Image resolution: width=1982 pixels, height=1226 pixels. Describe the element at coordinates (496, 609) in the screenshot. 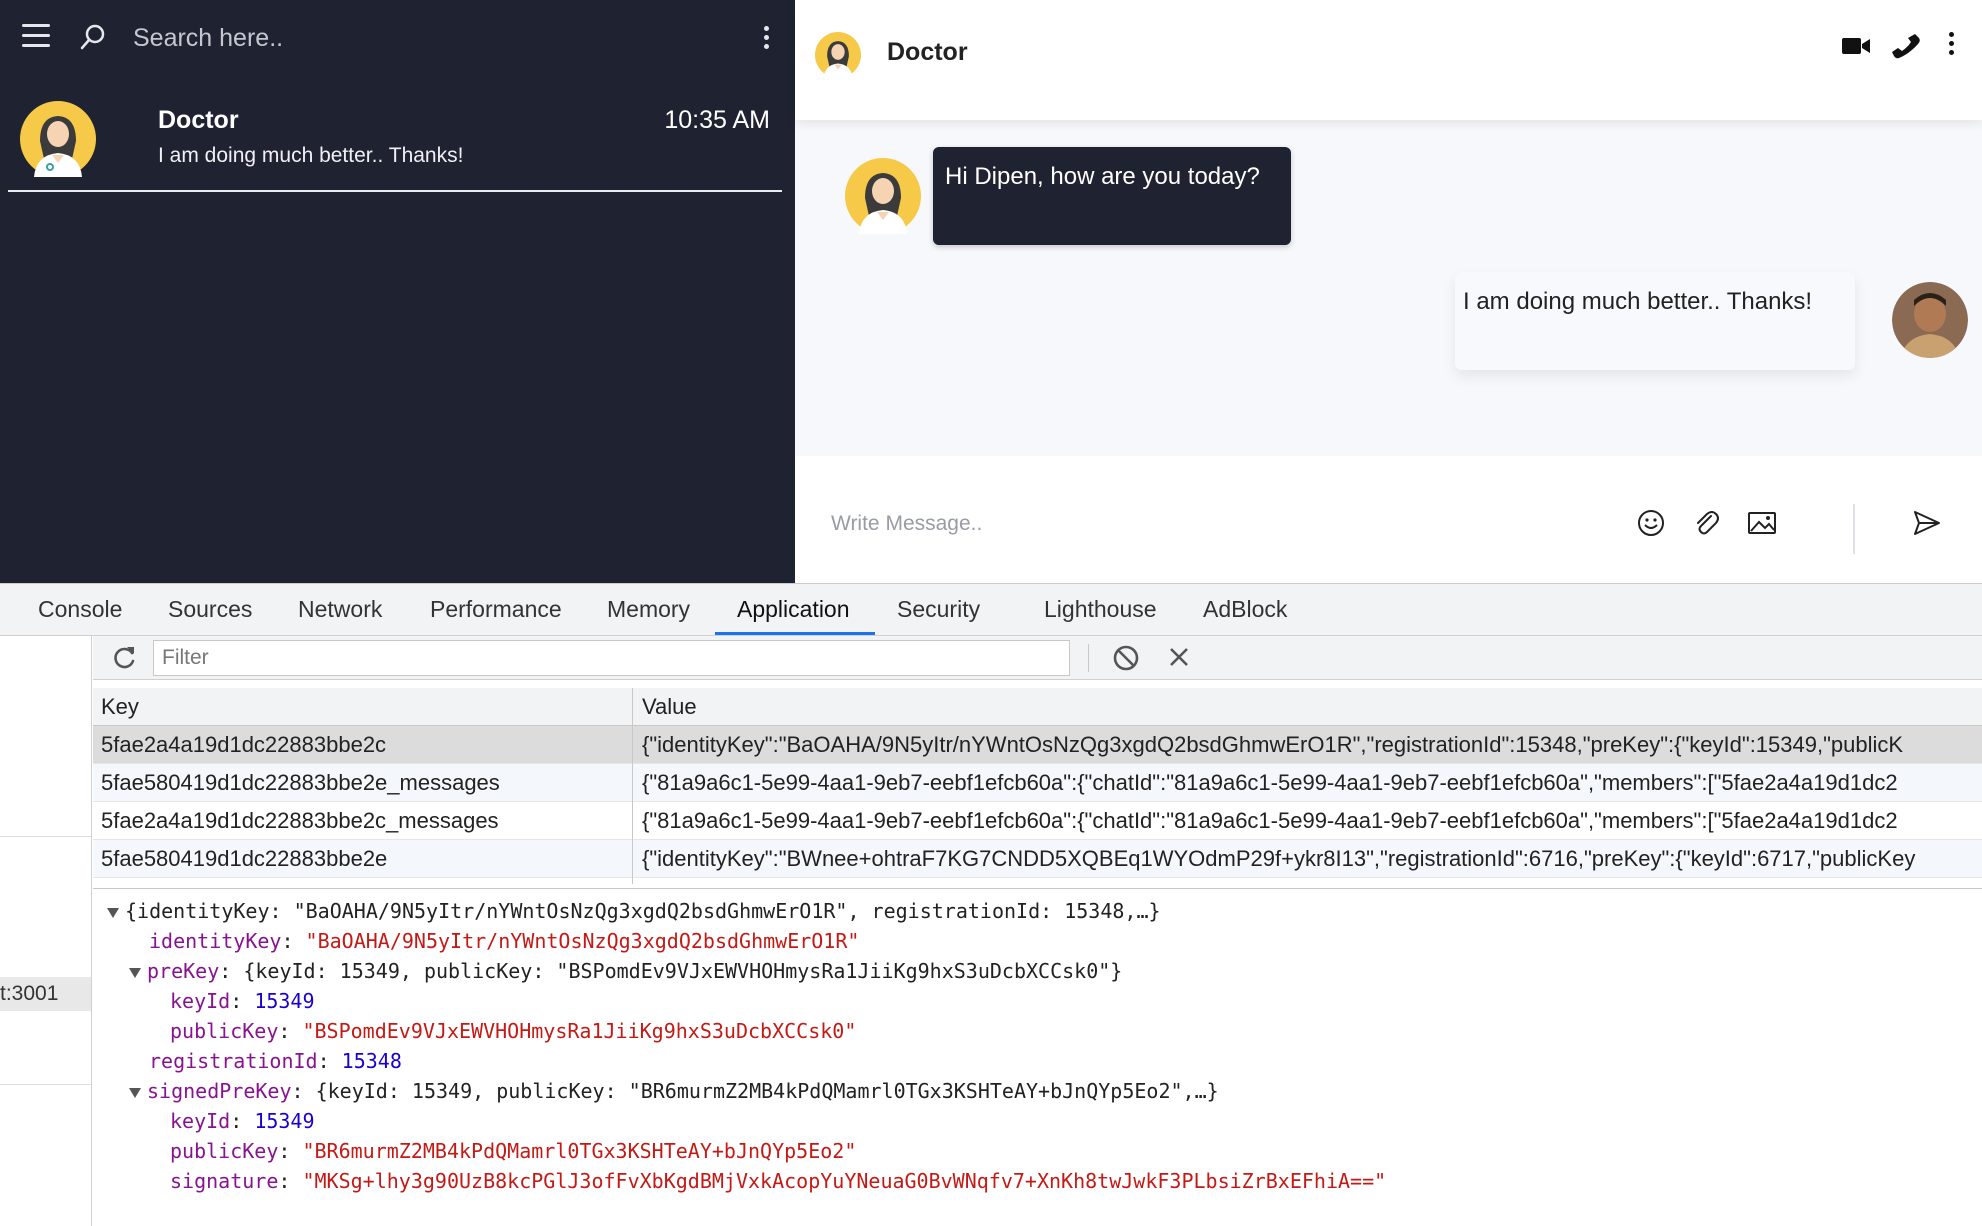

I see `tab-performance: Performance` at that location.